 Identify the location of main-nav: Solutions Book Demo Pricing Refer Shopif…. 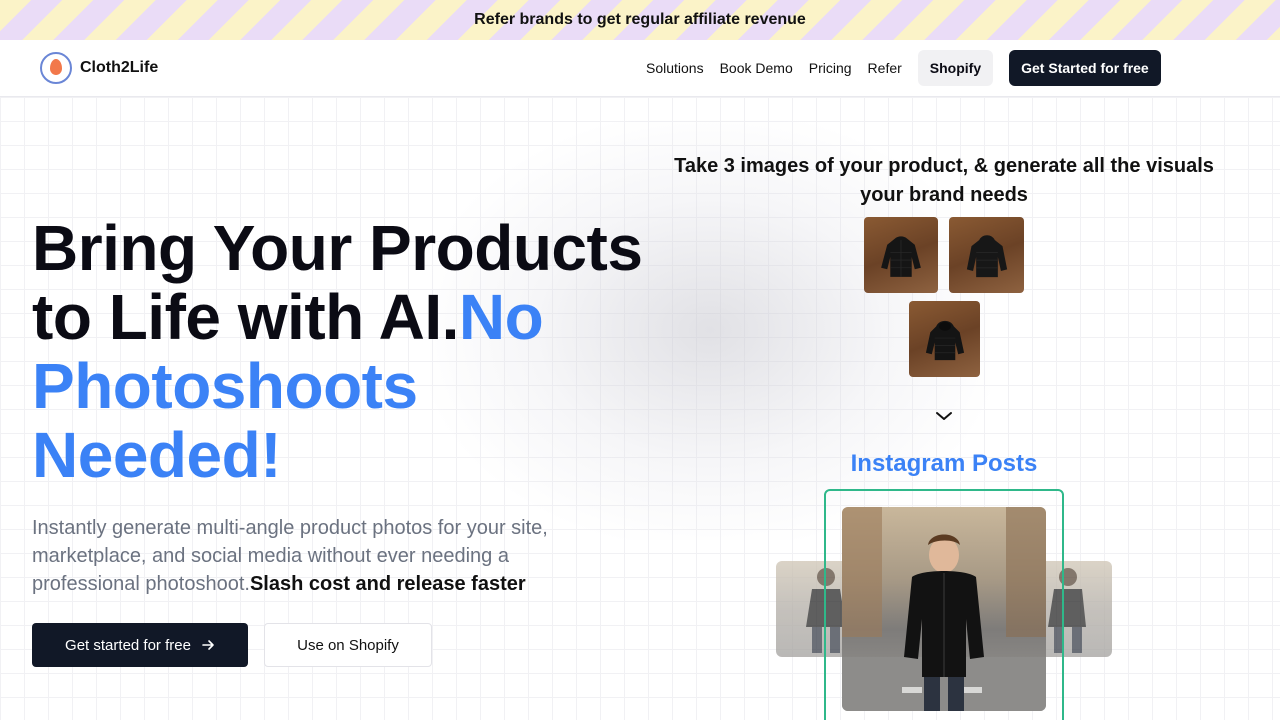
(903, 68).